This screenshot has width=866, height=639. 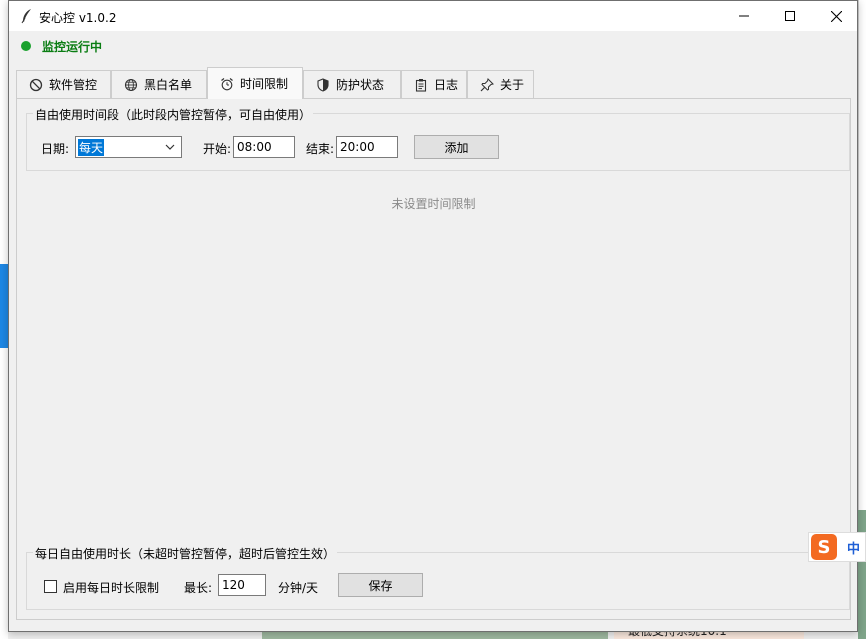 I want to click on minimize-icon, so click(x=744, y=16).